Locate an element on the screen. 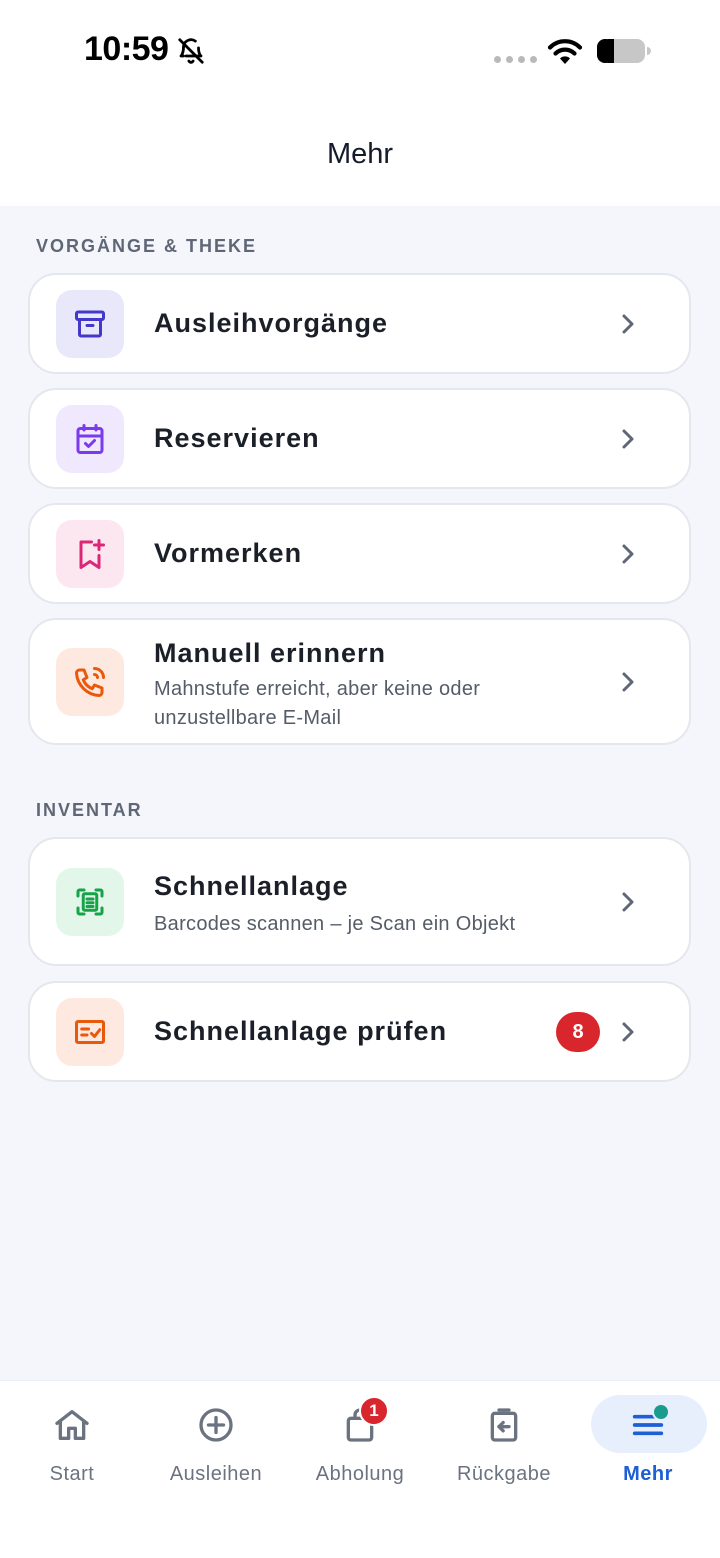 This screenshot has height=1558, width=720. menu-item-subtitle: Barcodes scannen – je Scan ein Objekt is located at coordinates (335, 924).